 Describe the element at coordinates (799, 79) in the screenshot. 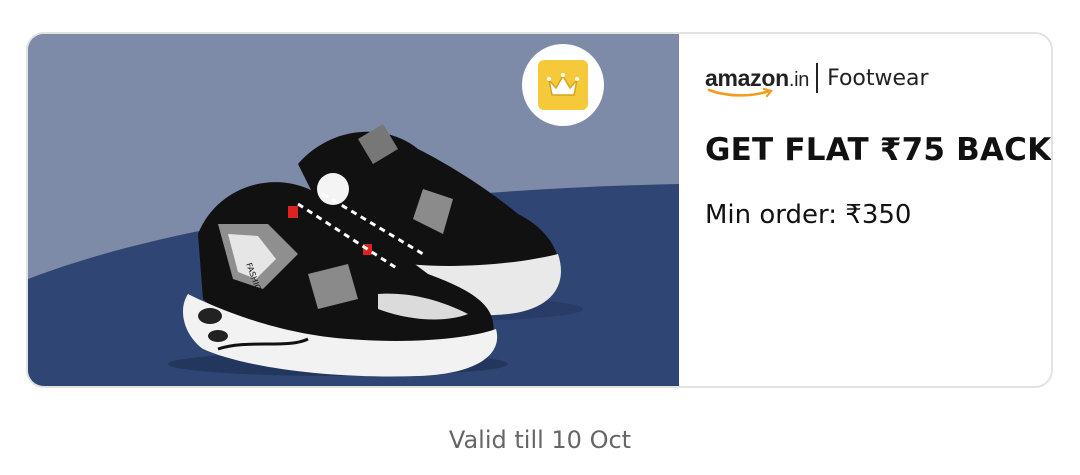

I see `brand-tld: .in` at that location.